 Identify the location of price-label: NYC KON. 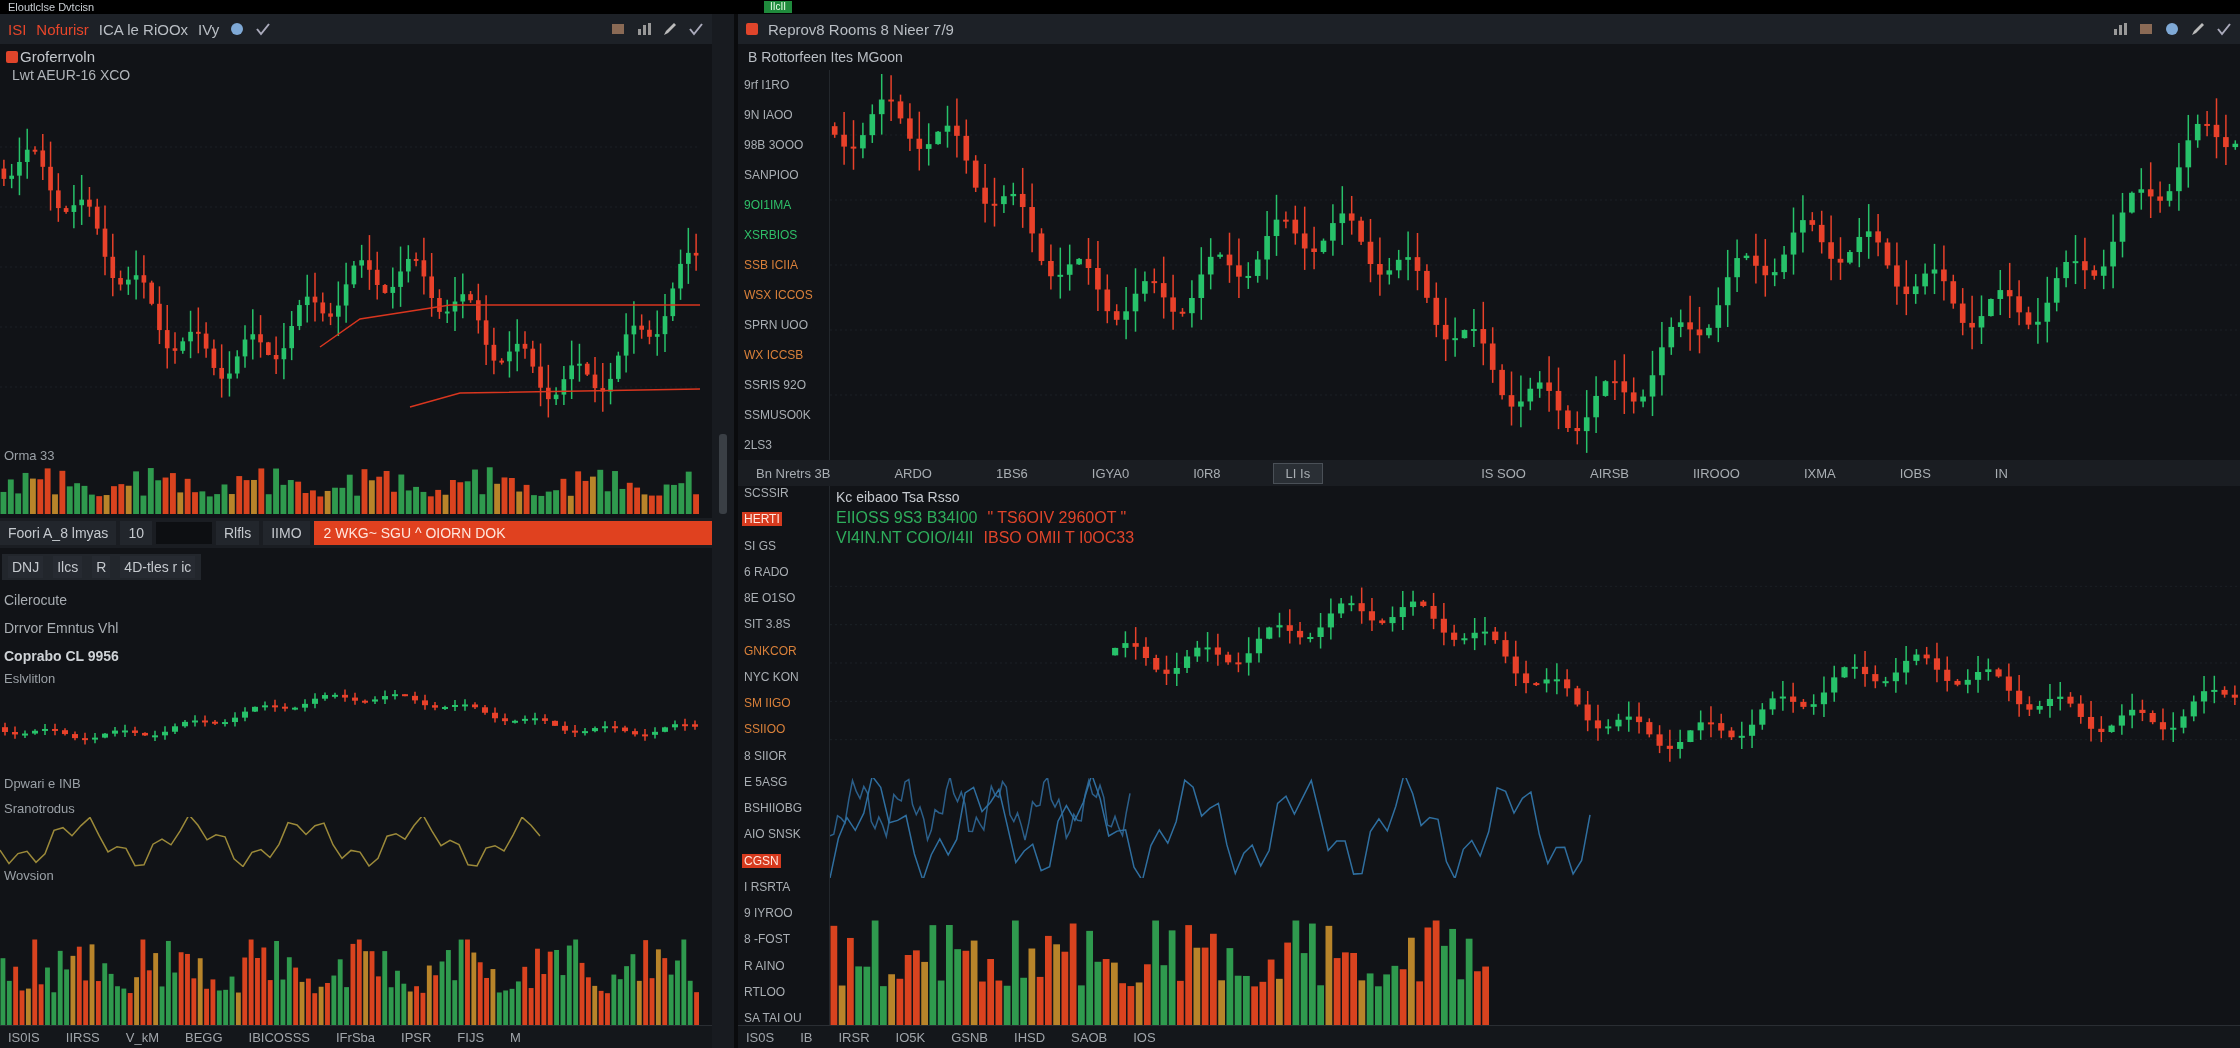
(771, 676).